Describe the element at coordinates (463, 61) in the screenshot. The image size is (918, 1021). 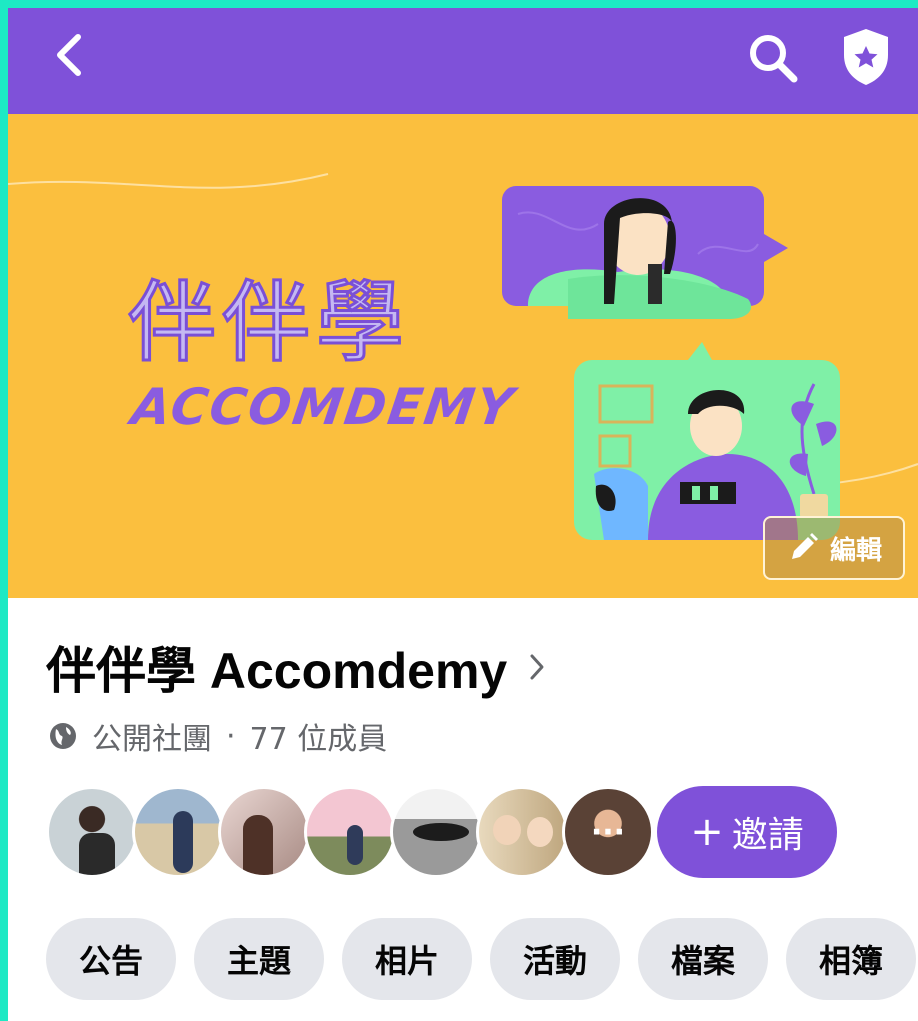
I see `top-bar` at that location.